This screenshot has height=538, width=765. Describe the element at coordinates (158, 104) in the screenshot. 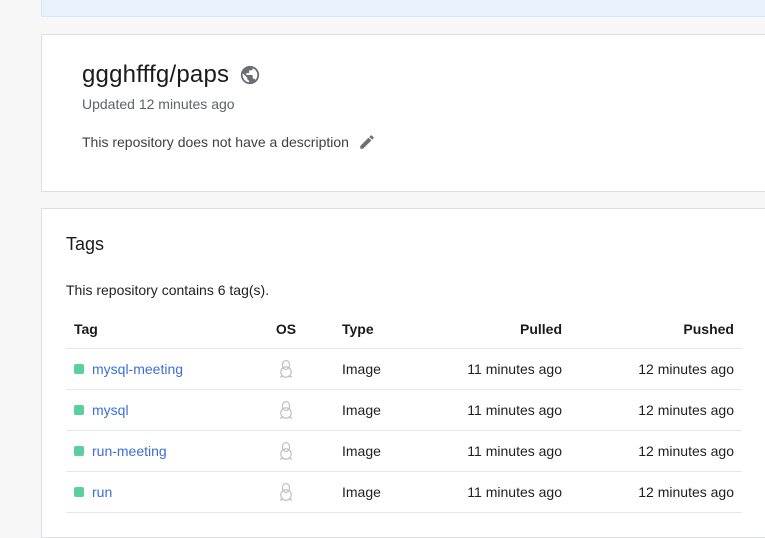

I see `updated-timestamp: Updated 12 minutes ago` at that location.